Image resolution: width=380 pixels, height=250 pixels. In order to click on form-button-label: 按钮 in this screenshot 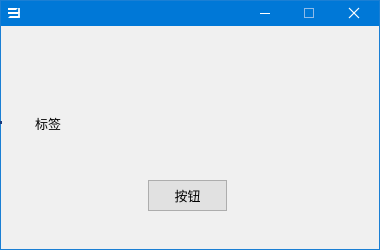, I will do `click(187, 197)`.